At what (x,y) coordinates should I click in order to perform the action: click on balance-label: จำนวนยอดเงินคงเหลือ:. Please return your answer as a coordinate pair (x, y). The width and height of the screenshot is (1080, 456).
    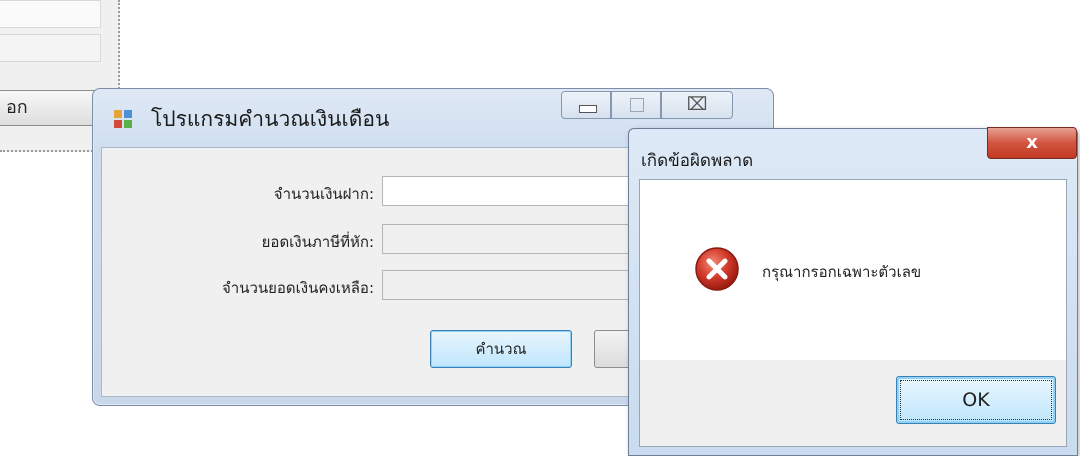
    Looking at the image, I should click on (297, 288).